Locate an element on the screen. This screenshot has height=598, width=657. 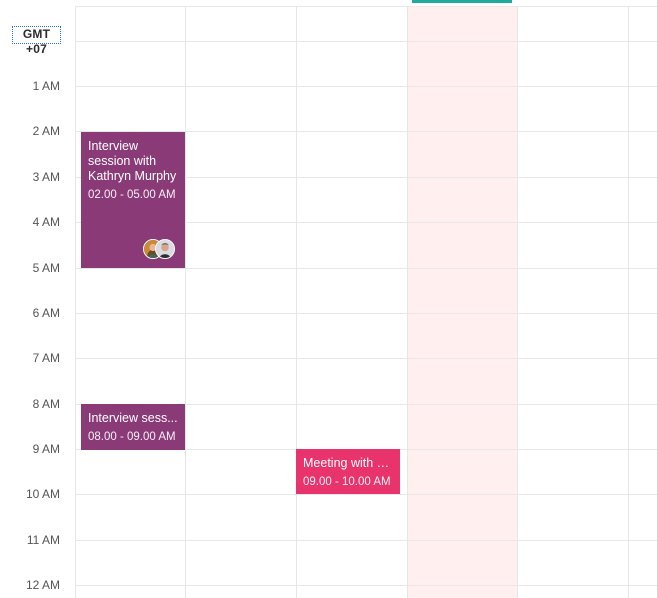
grid-line is located at coordinates (366, 6).